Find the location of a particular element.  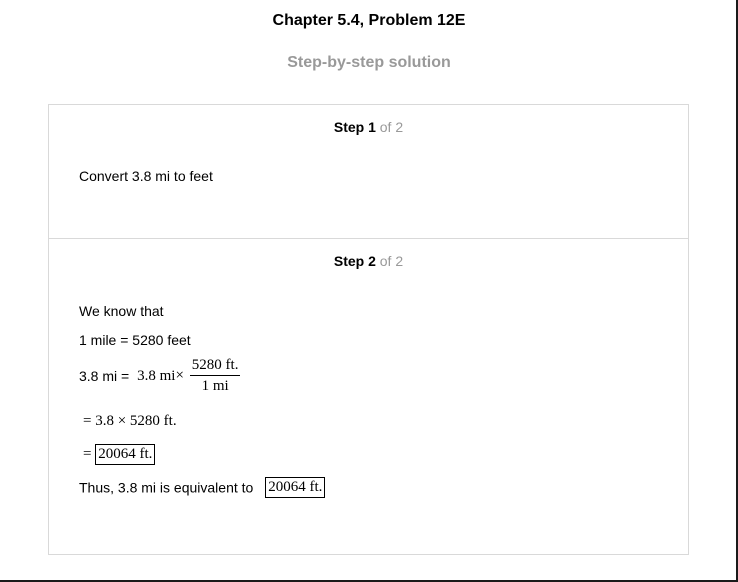

times-sign: × is located at coordinates (179, 375).